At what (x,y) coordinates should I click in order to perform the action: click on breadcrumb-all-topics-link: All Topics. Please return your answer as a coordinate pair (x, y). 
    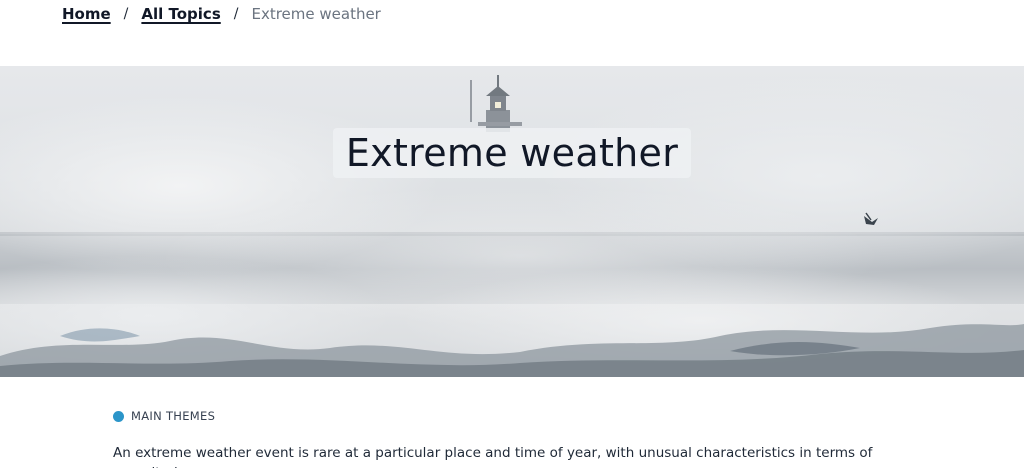
    Looking at the image, I should click on (180, 14).